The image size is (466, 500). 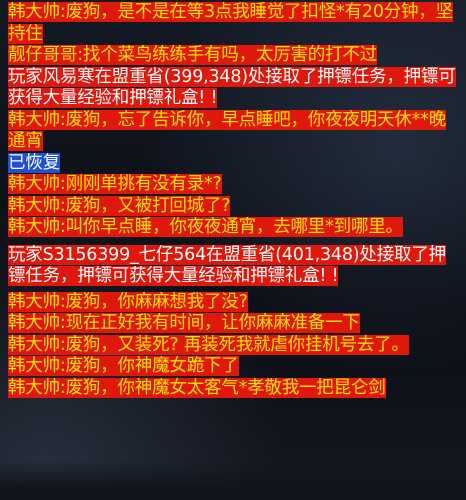 What do you see at coordinates (227, 130) in the screenshot?
I see `chat-message: 韩大帅:废狗，忘了告诉你，早点睡吧，你夜夜明天休**晚通宵` at bounding box center [227, 130].